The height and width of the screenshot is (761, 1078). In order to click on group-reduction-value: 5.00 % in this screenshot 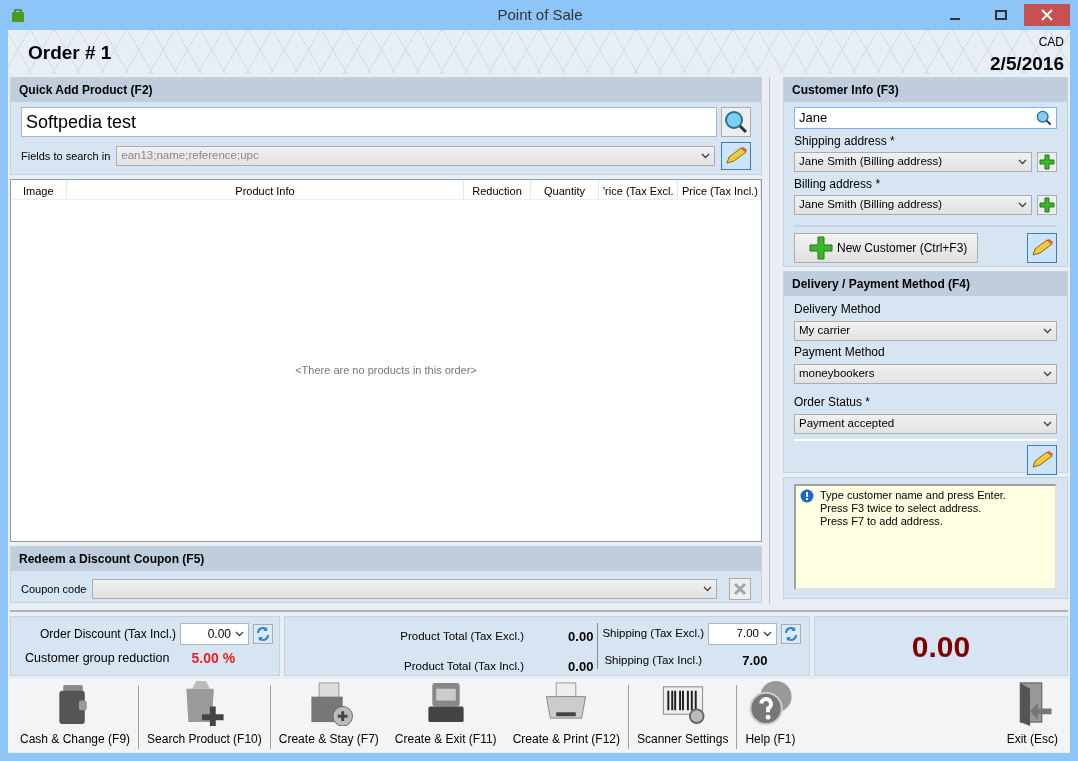, I will do `click(213, 658)`.